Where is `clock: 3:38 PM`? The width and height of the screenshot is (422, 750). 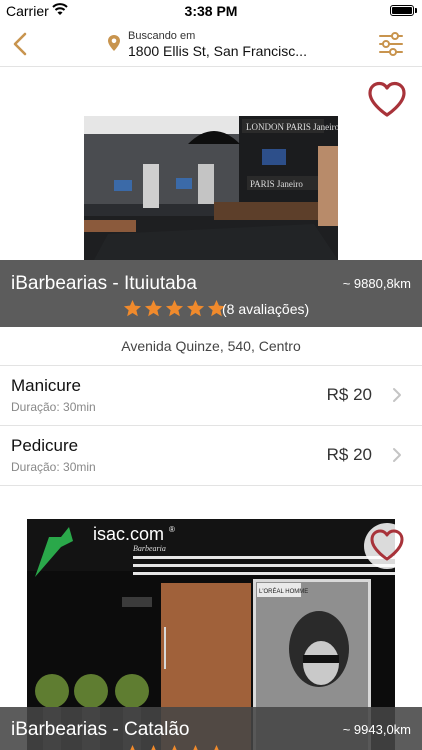 clock: 3:38 PM is located at coordinates (211, 11).